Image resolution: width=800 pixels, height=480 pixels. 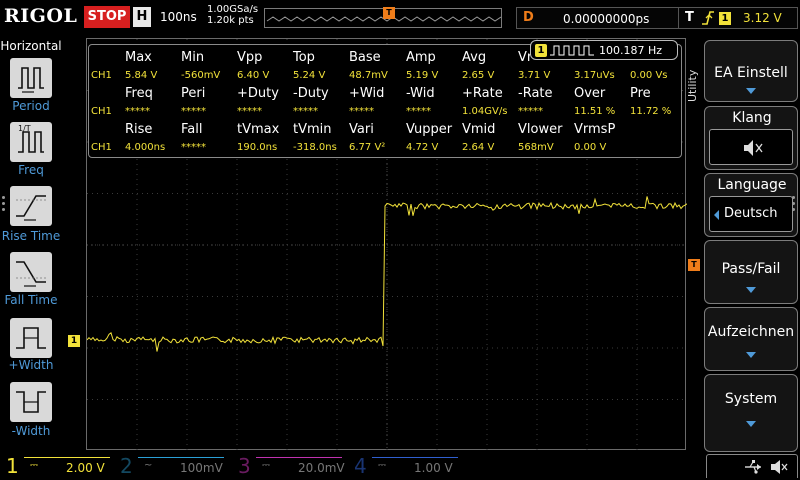 I want to click on trigger-level-marker: T, so click(x=694, y=265).